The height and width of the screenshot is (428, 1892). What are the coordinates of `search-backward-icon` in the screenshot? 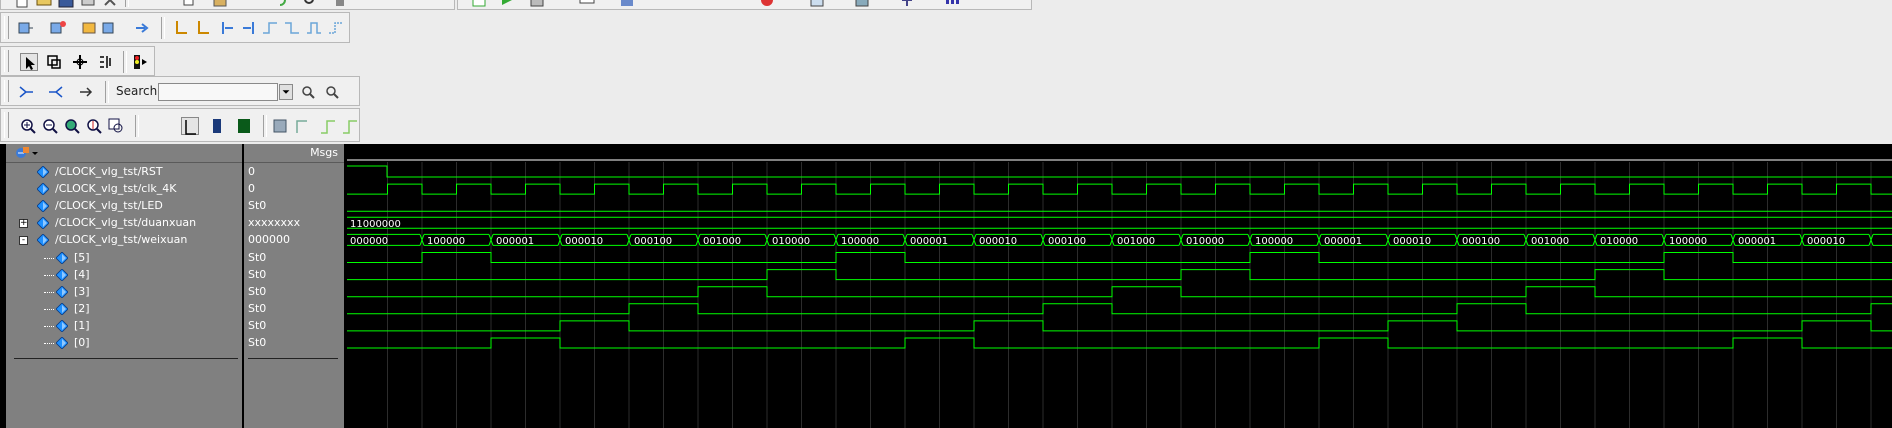 It's located at (308, 92).